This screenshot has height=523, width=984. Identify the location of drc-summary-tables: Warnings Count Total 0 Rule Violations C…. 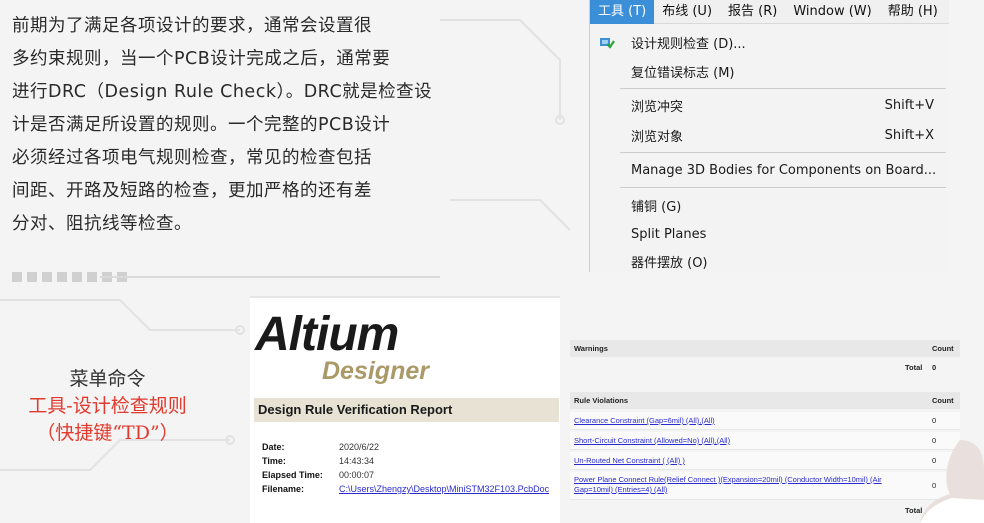
(765, 429).